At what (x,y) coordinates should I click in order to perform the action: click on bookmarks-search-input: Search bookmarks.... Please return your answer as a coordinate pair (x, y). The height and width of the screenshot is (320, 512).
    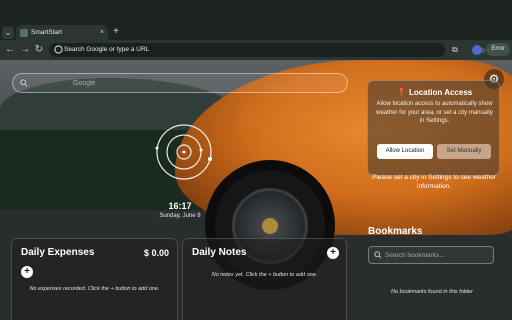
    Looking at the image, I should click on (431, 255).